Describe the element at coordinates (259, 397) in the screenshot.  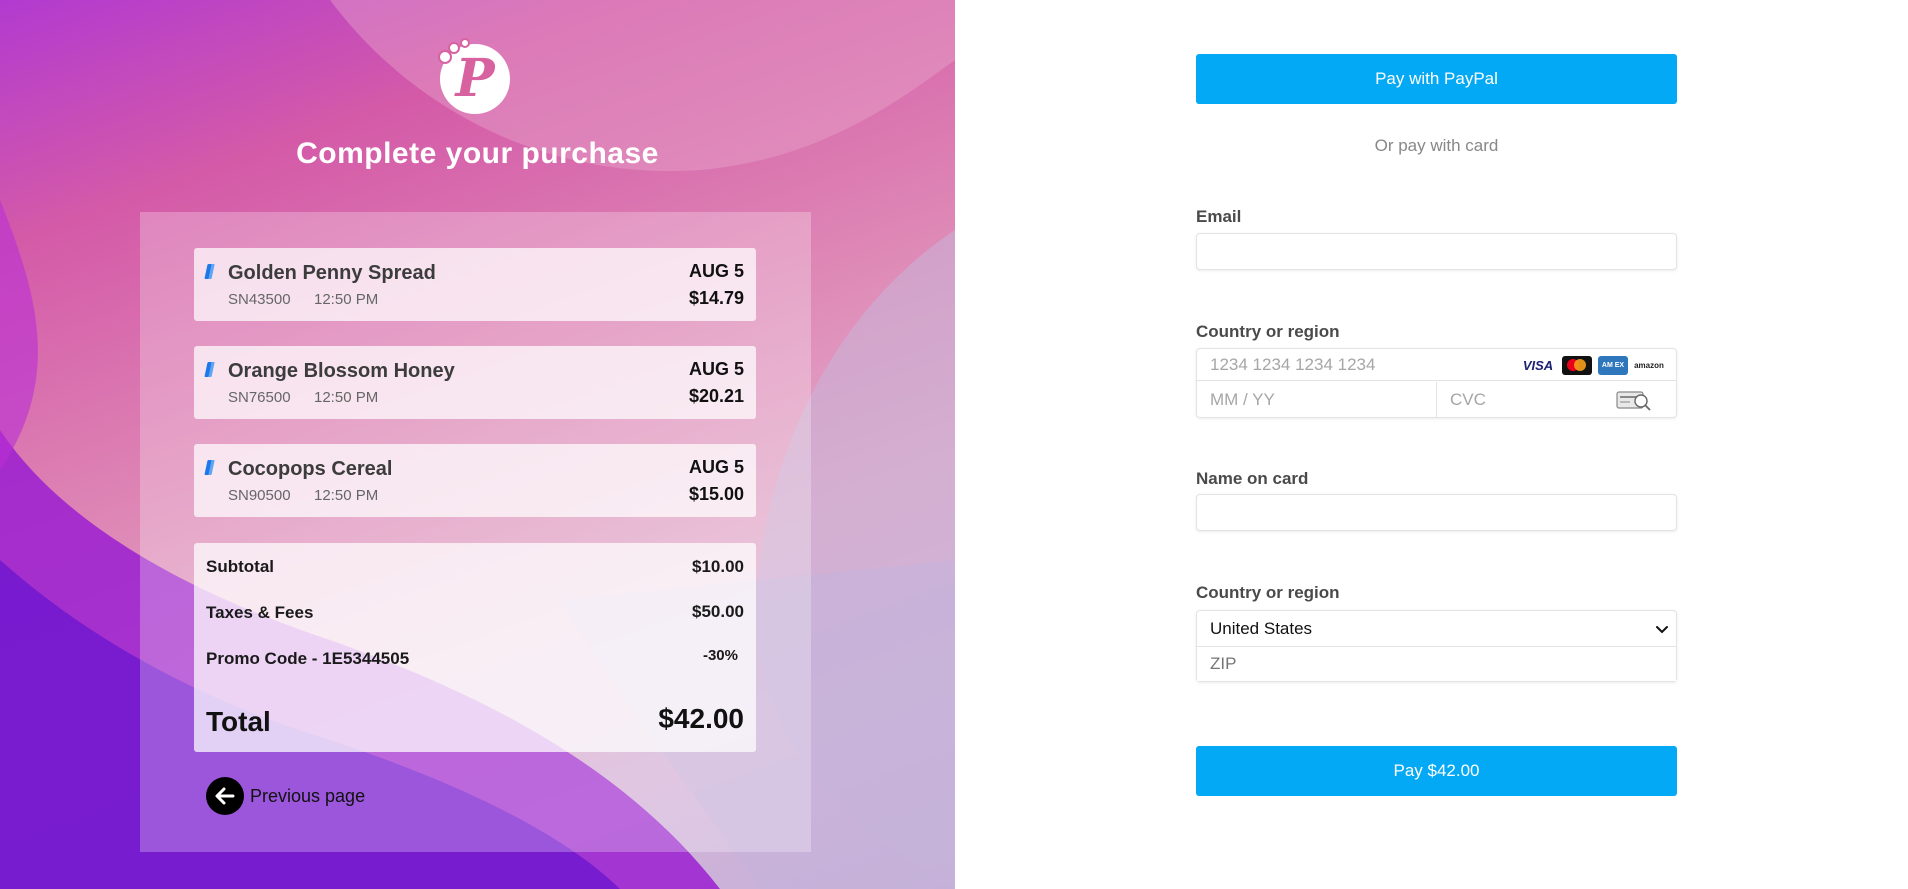
I see `item-sku: SN76500` at that location.